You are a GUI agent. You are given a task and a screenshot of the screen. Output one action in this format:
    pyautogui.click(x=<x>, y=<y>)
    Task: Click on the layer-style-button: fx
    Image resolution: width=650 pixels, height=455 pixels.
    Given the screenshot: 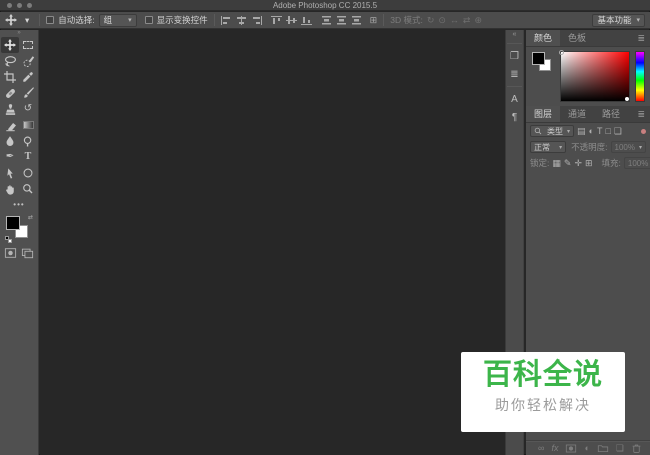 What is the action you would take?
    pyautogui.click(x=554, y=448)
    